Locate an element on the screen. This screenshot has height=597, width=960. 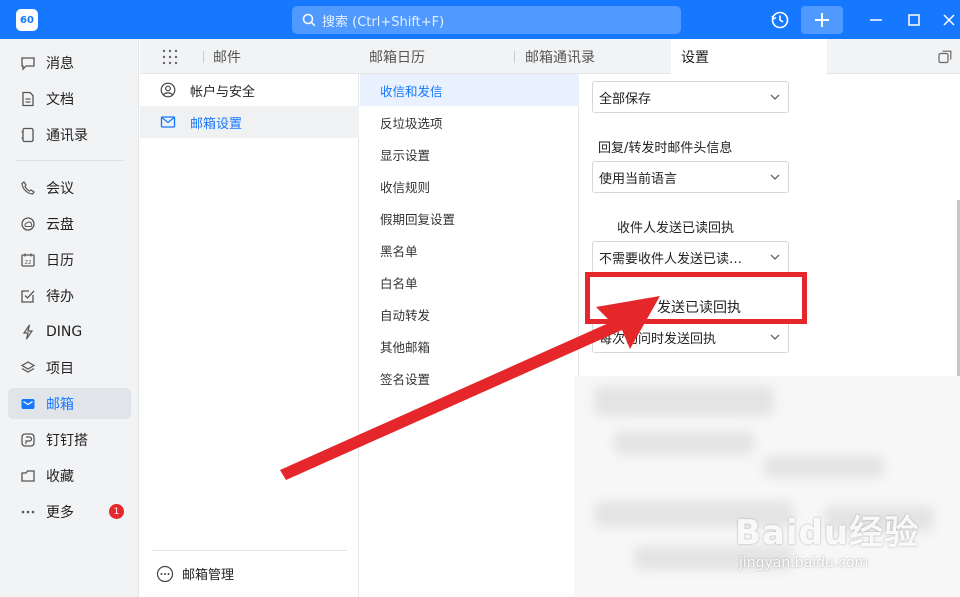
tab-divider is located at coordinates (203, 57).